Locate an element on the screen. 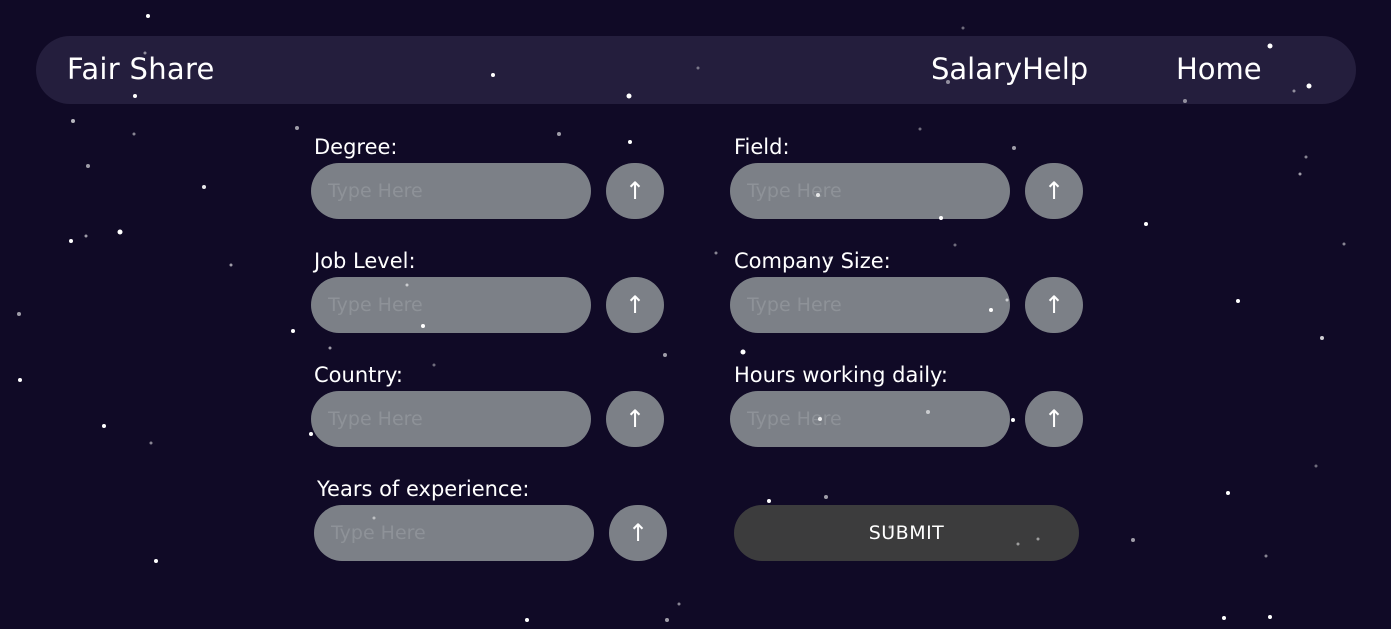 Image resolution: width=1391 pixels, height=629 pixels. hours-input is located at coordinates (870, 419).